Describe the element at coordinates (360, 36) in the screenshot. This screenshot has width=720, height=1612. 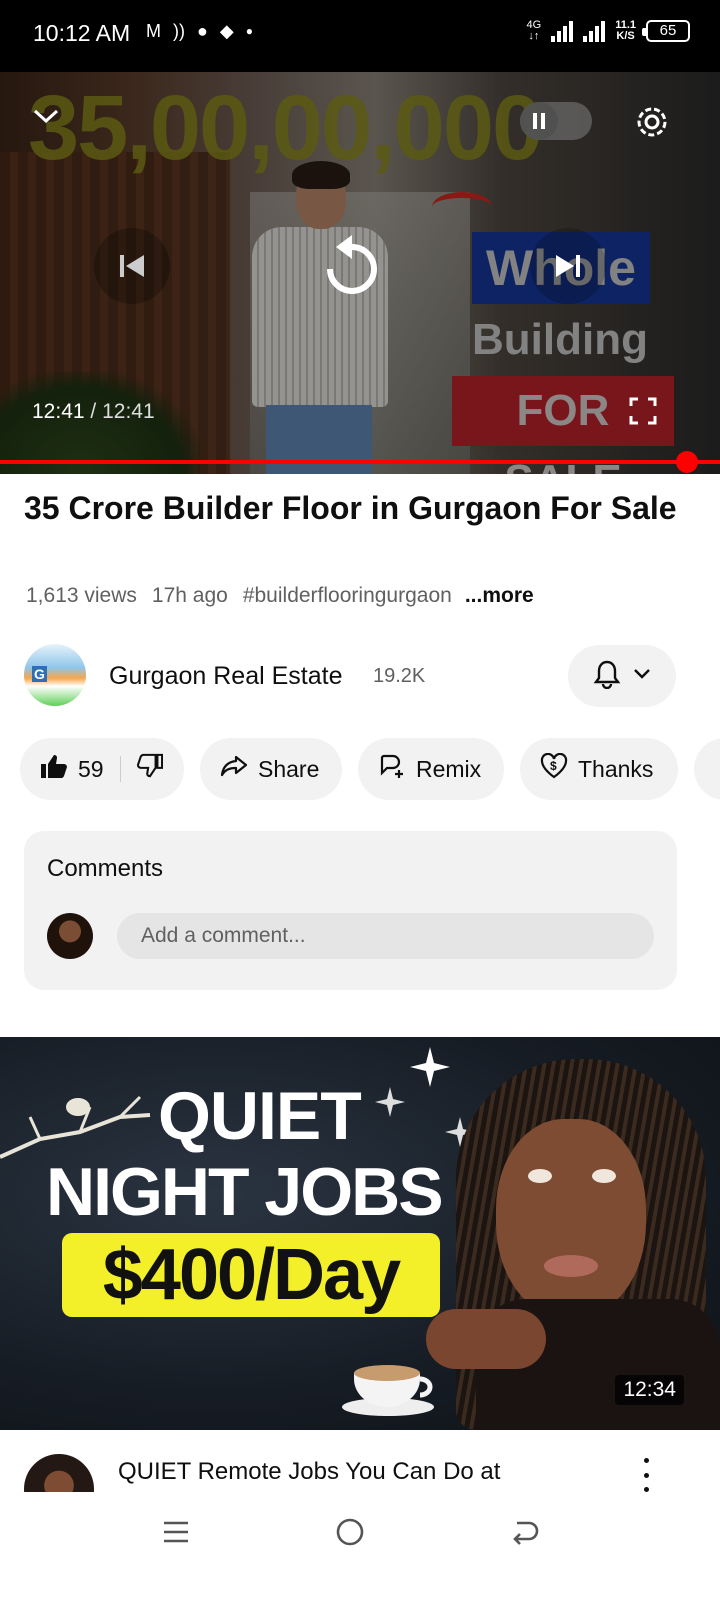
I see `status-bar: 10:12 AM M )) ● ◆ ● 4G ↓↑ 11.1 K/S 65` at that location.